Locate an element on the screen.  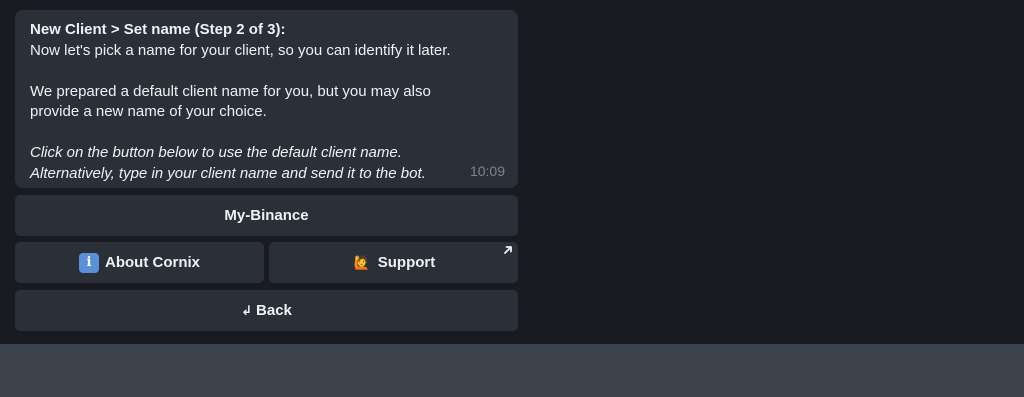
default-name-label: My-Binance is located at coordinates (266, 215).